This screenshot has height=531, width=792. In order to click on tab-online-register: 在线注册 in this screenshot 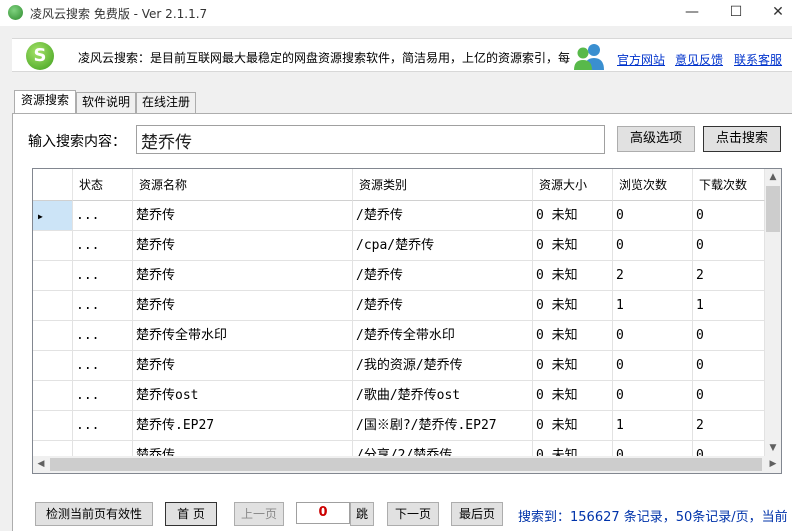, I will do `click(166, 102)`.